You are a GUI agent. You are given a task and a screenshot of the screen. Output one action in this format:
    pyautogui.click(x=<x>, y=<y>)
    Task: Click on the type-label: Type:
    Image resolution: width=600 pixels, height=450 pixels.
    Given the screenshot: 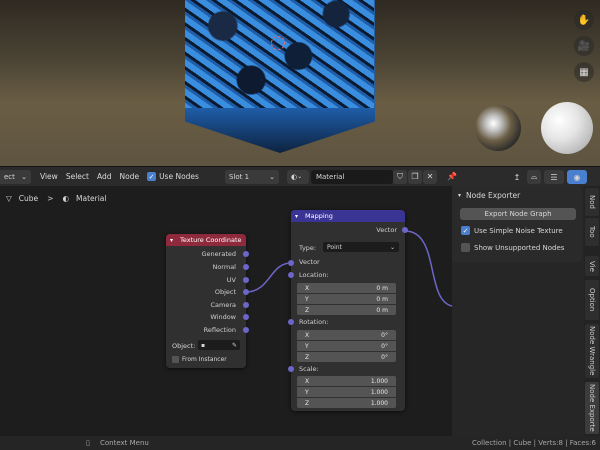 What is the action you would take?
    pyautogui.click(x=308, y=248)
    